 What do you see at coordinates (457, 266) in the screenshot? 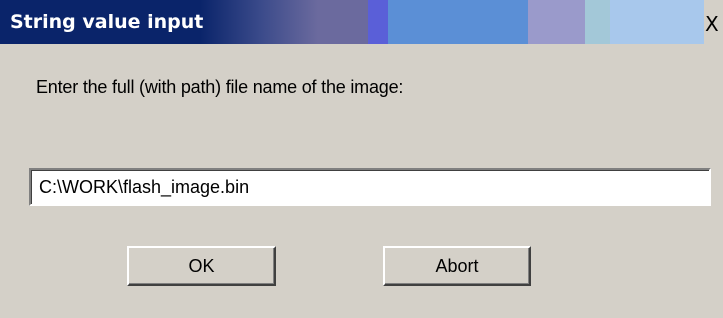
I see `abort-button: Abort` at bounding box center [457, 266].